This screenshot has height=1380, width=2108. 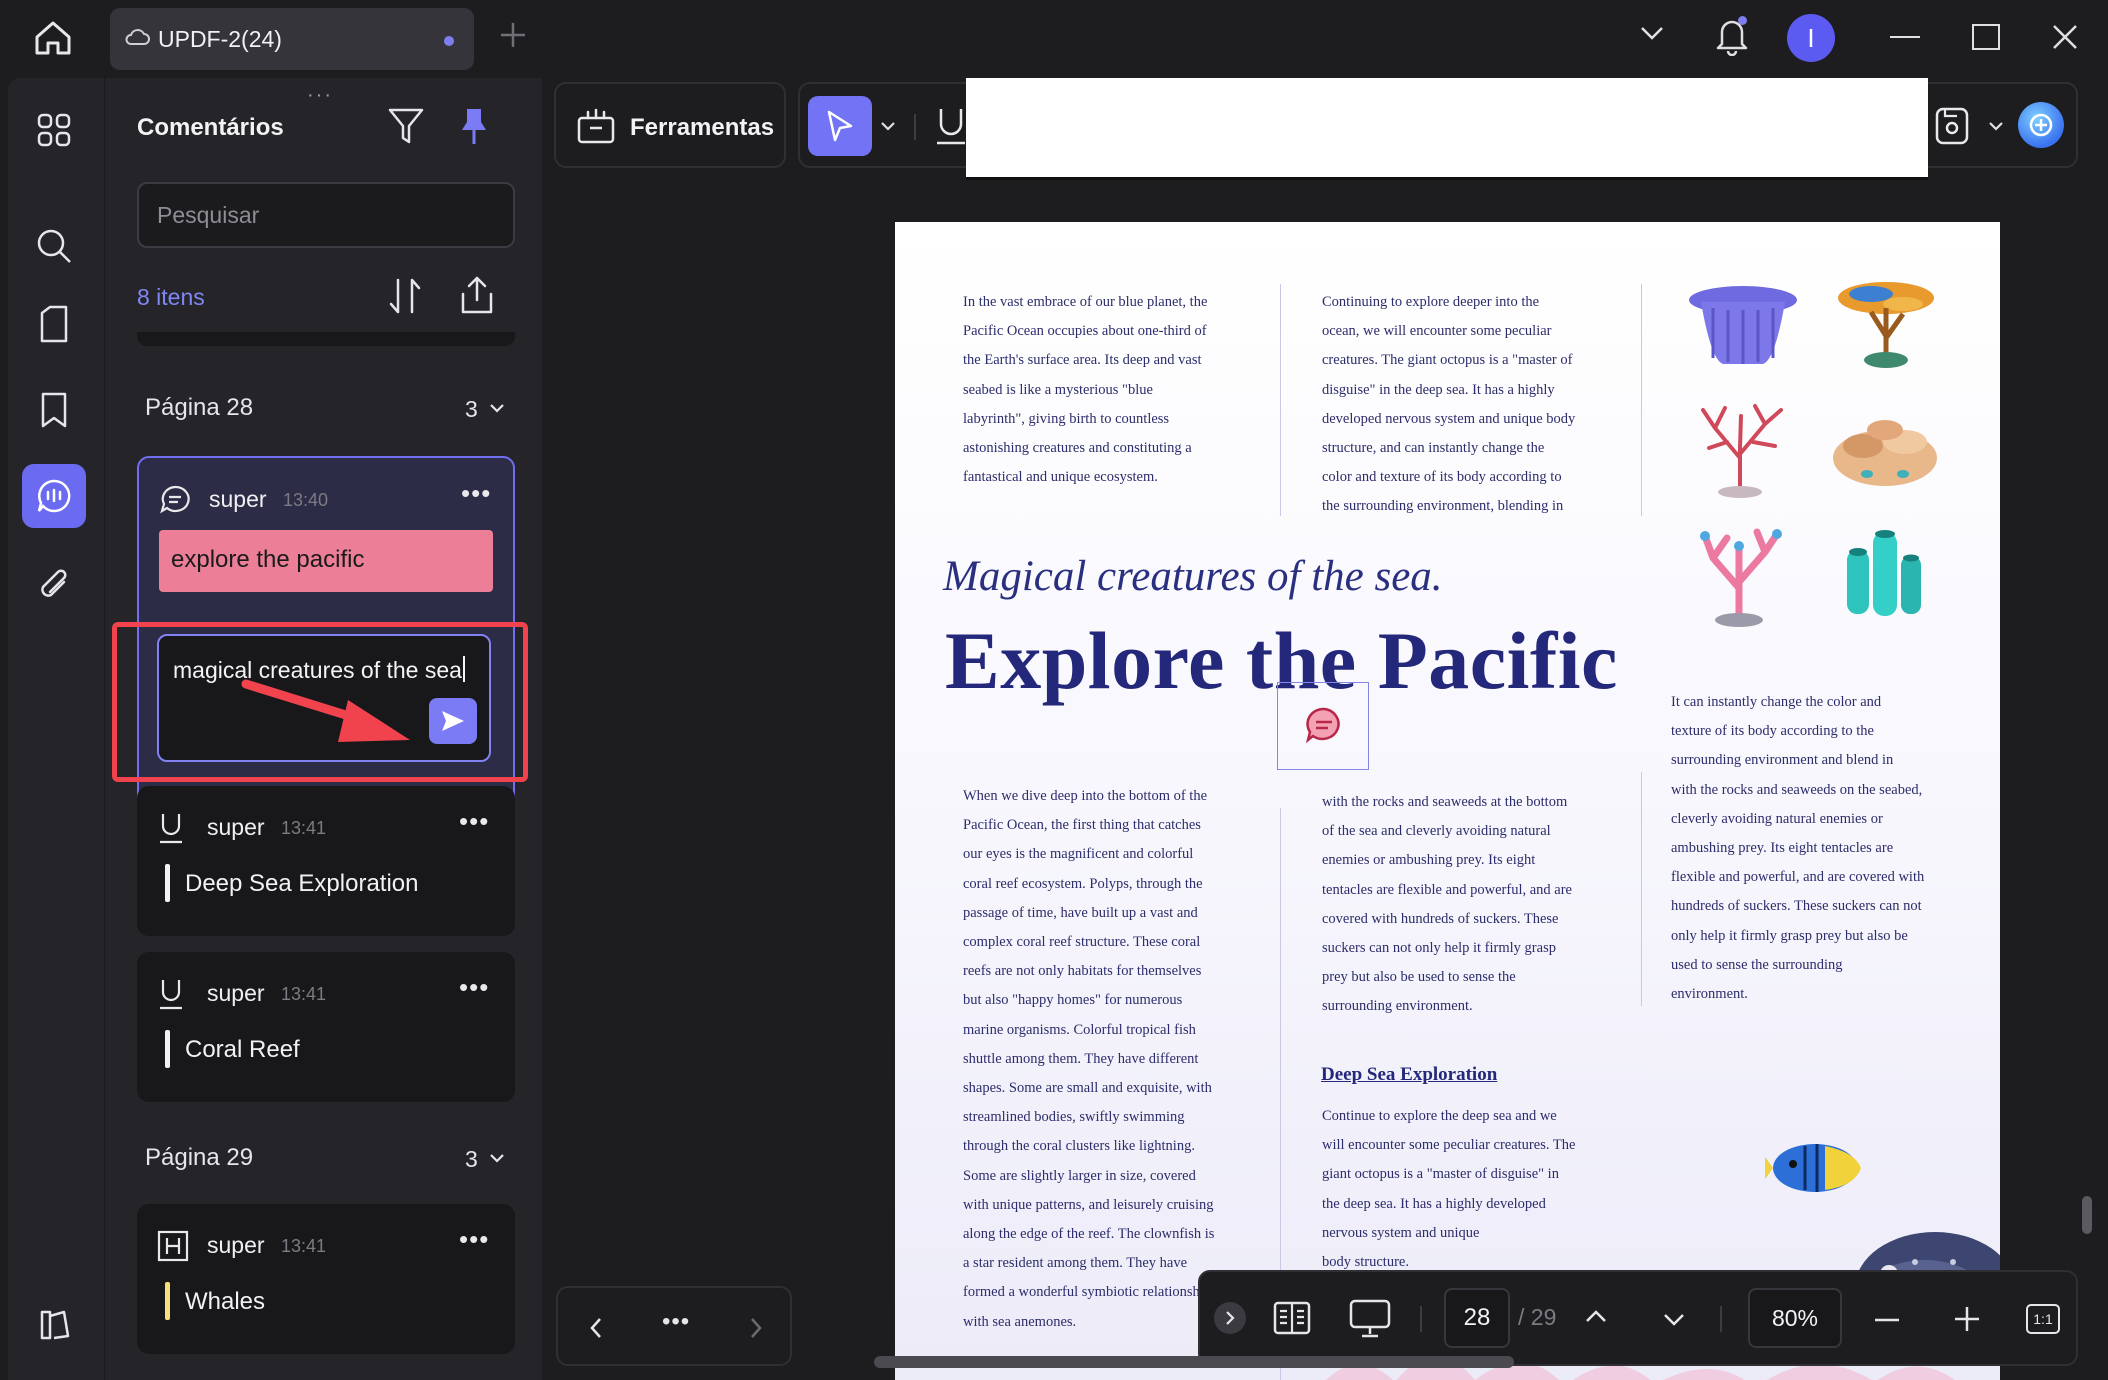 I want to click on view-controls-bar: 28 / 29 80% 1:1, so click(x=1638, y=1318).